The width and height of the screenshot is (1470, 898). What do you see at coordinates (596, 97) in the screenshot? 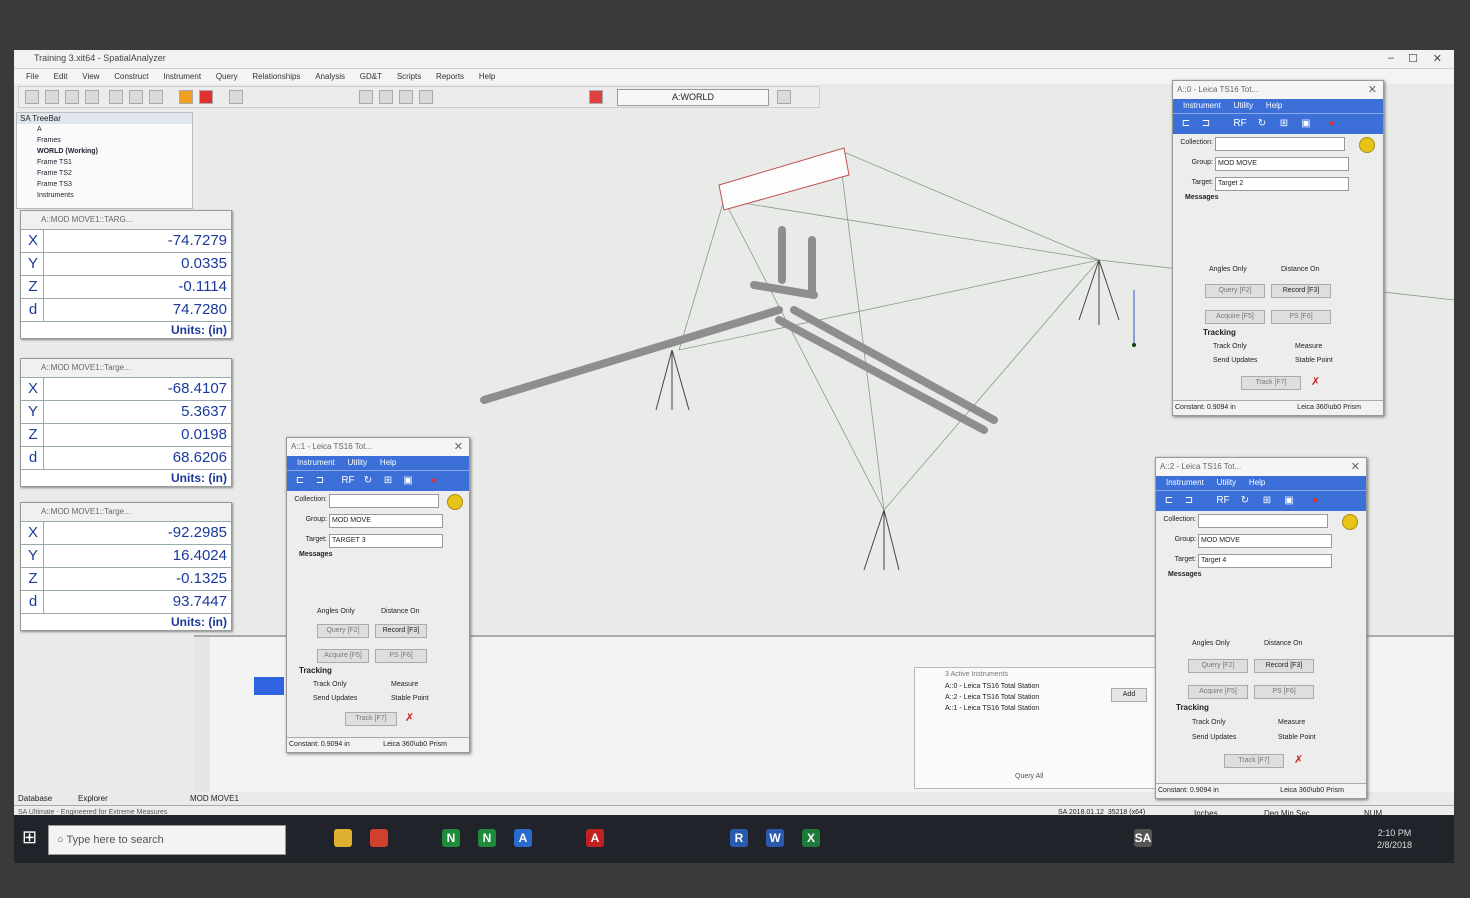
I see `record-icon` at bounding box center [596, 97].